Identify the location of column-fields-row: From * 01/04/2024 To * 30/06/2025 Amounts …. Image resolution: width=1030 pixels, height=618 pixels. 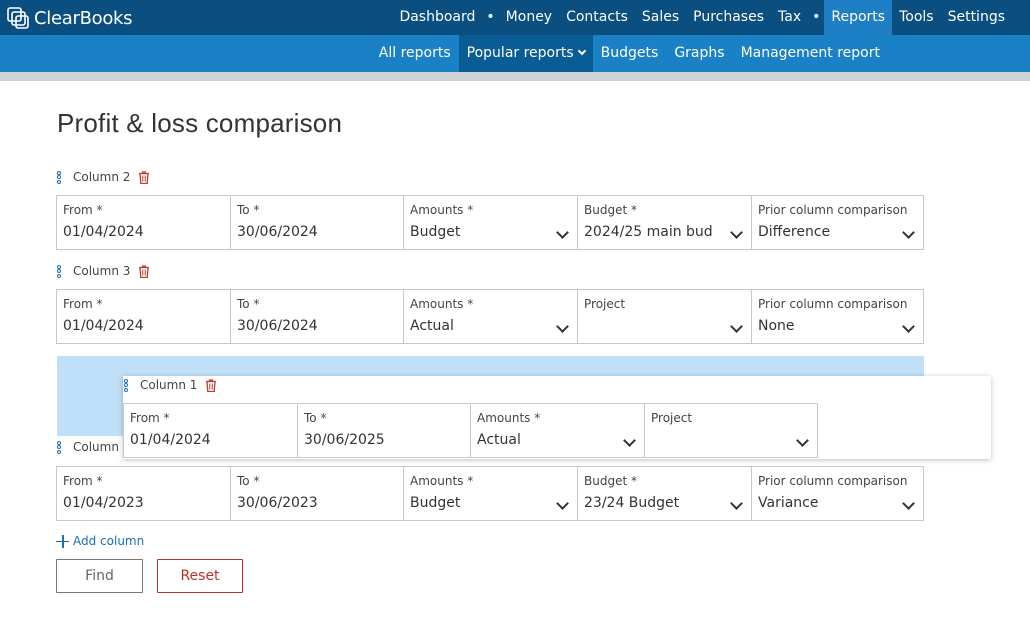
(470, 430).